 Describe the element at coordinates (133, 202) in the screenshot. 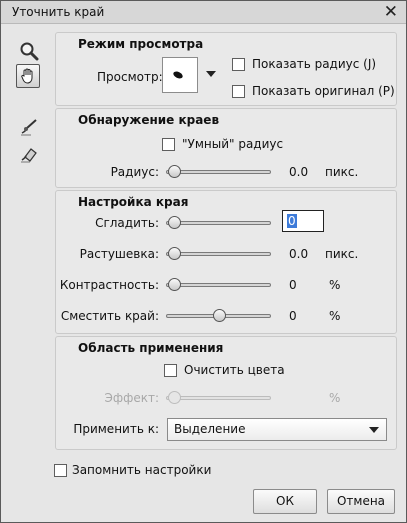

I see `adjust-edge-title: Настройка края` at that location.